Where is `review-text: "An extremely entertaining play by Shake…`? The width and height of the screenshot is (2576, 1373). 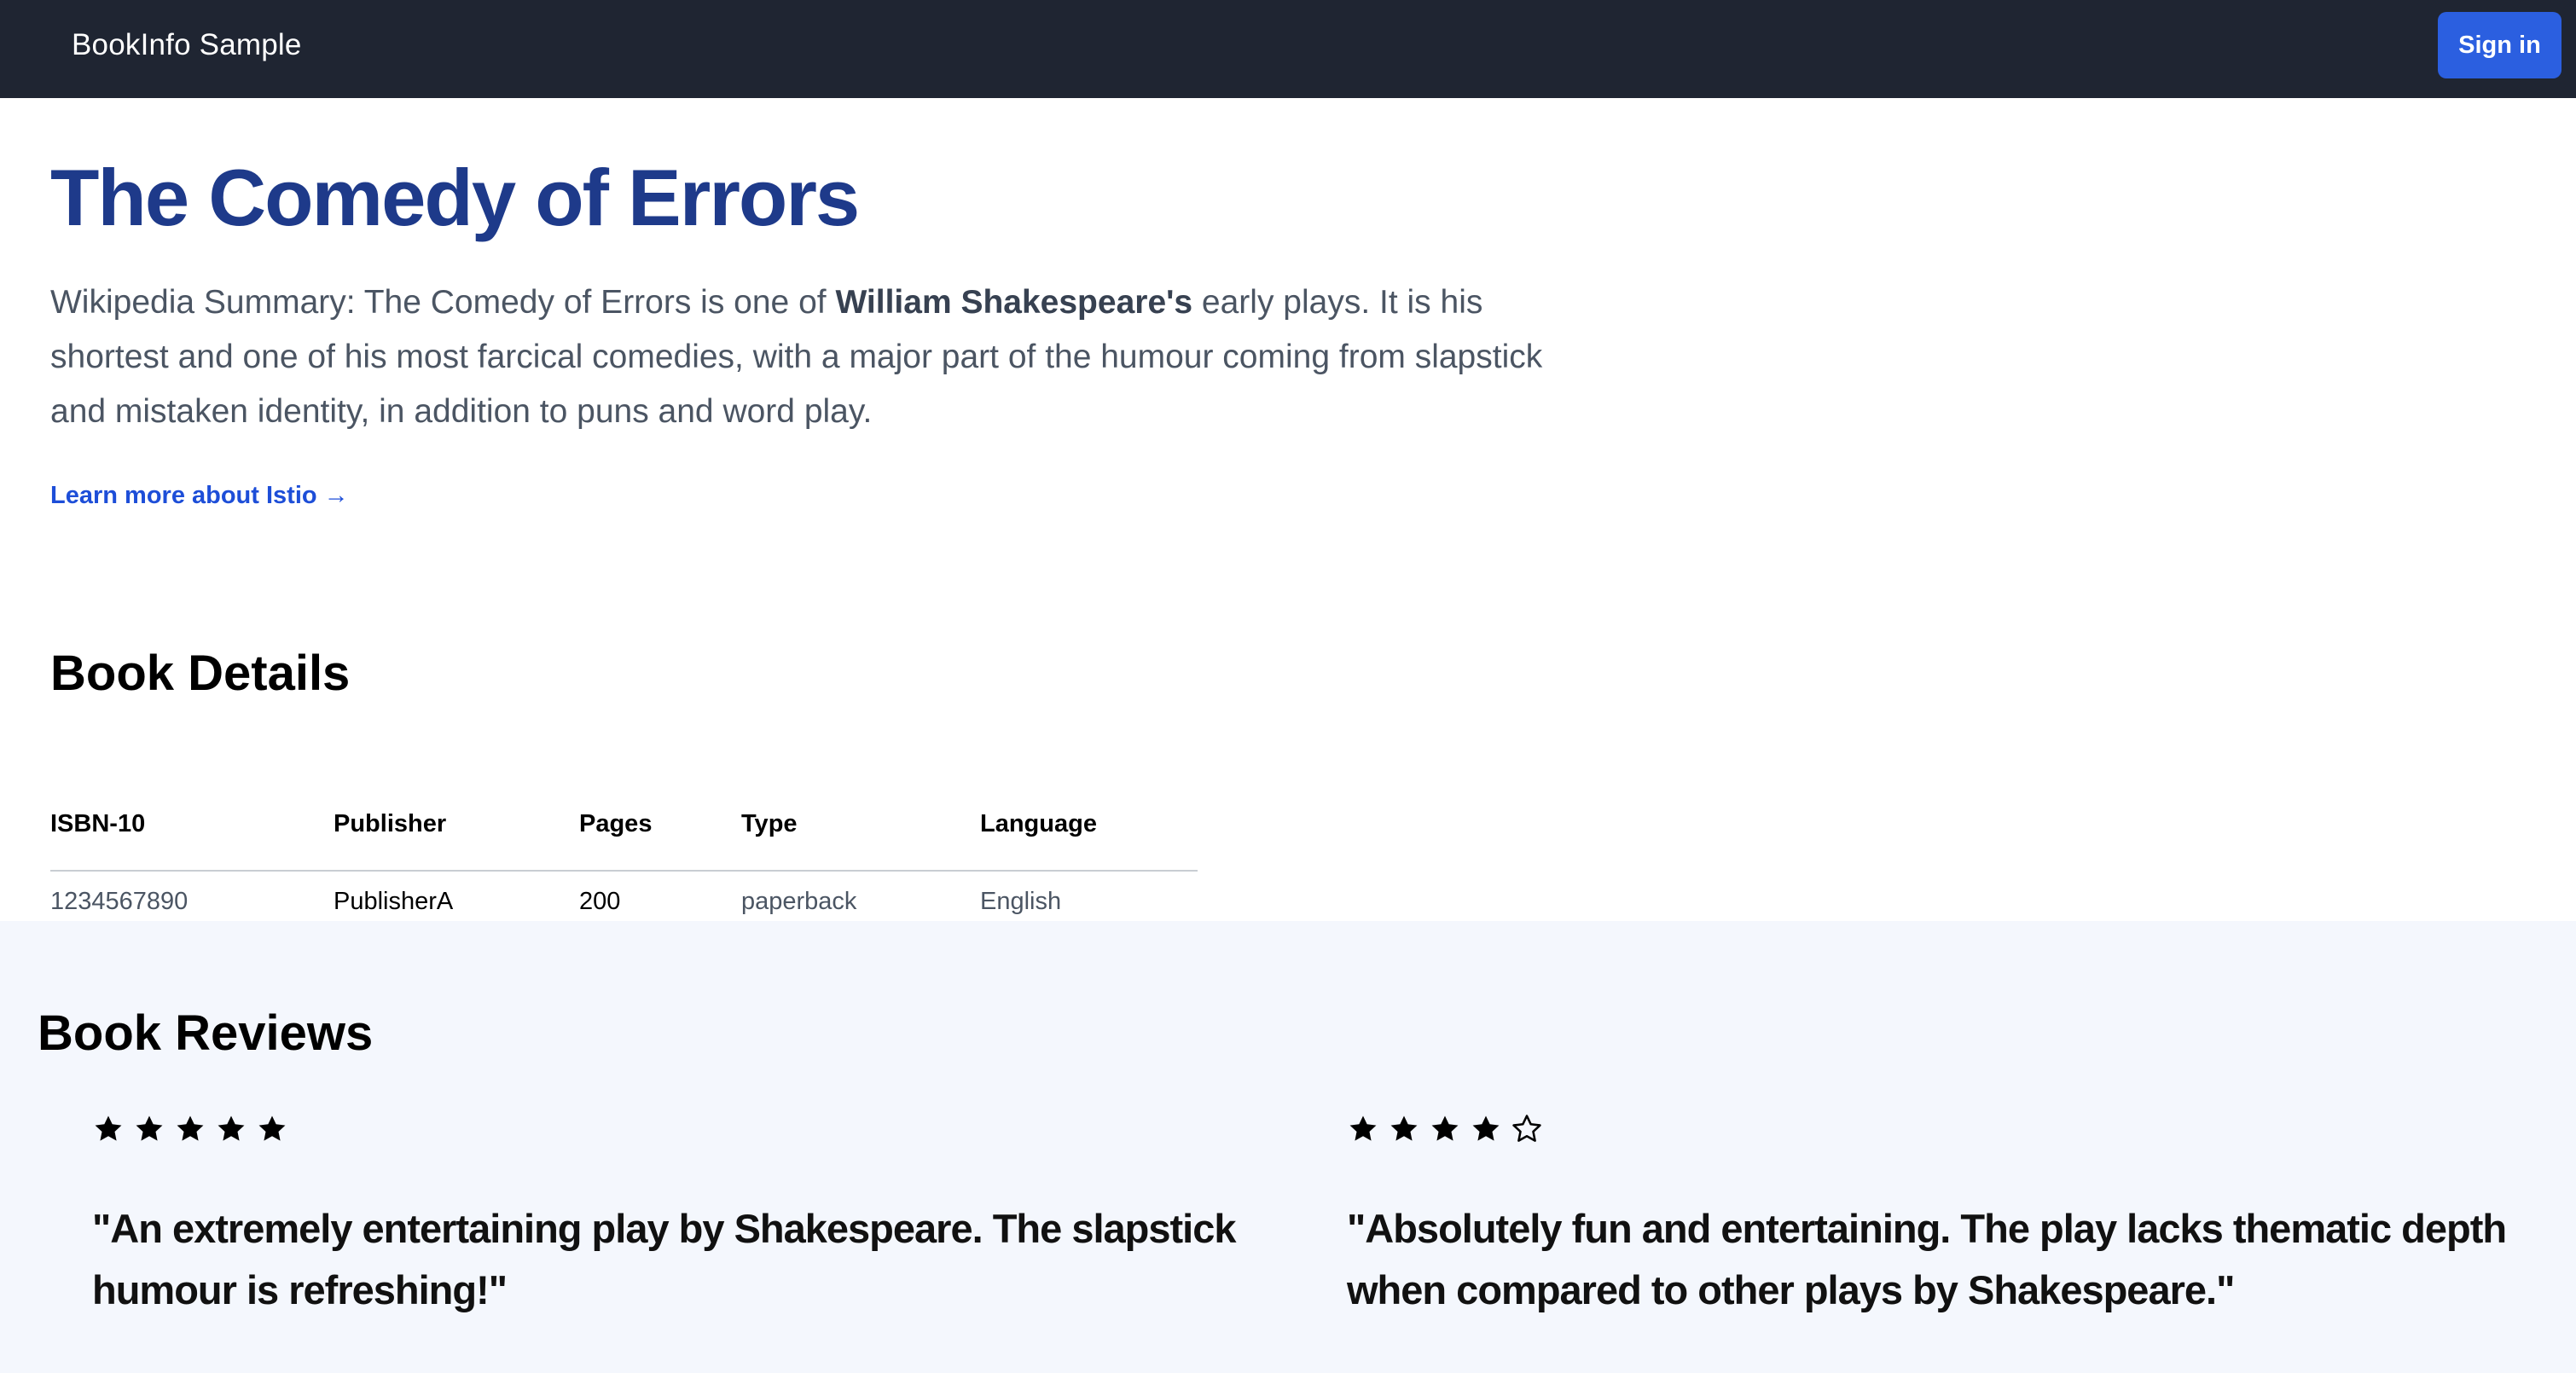 review-text: "An extremely entertaining play by Shake… is located at coordinates (664, 1259).